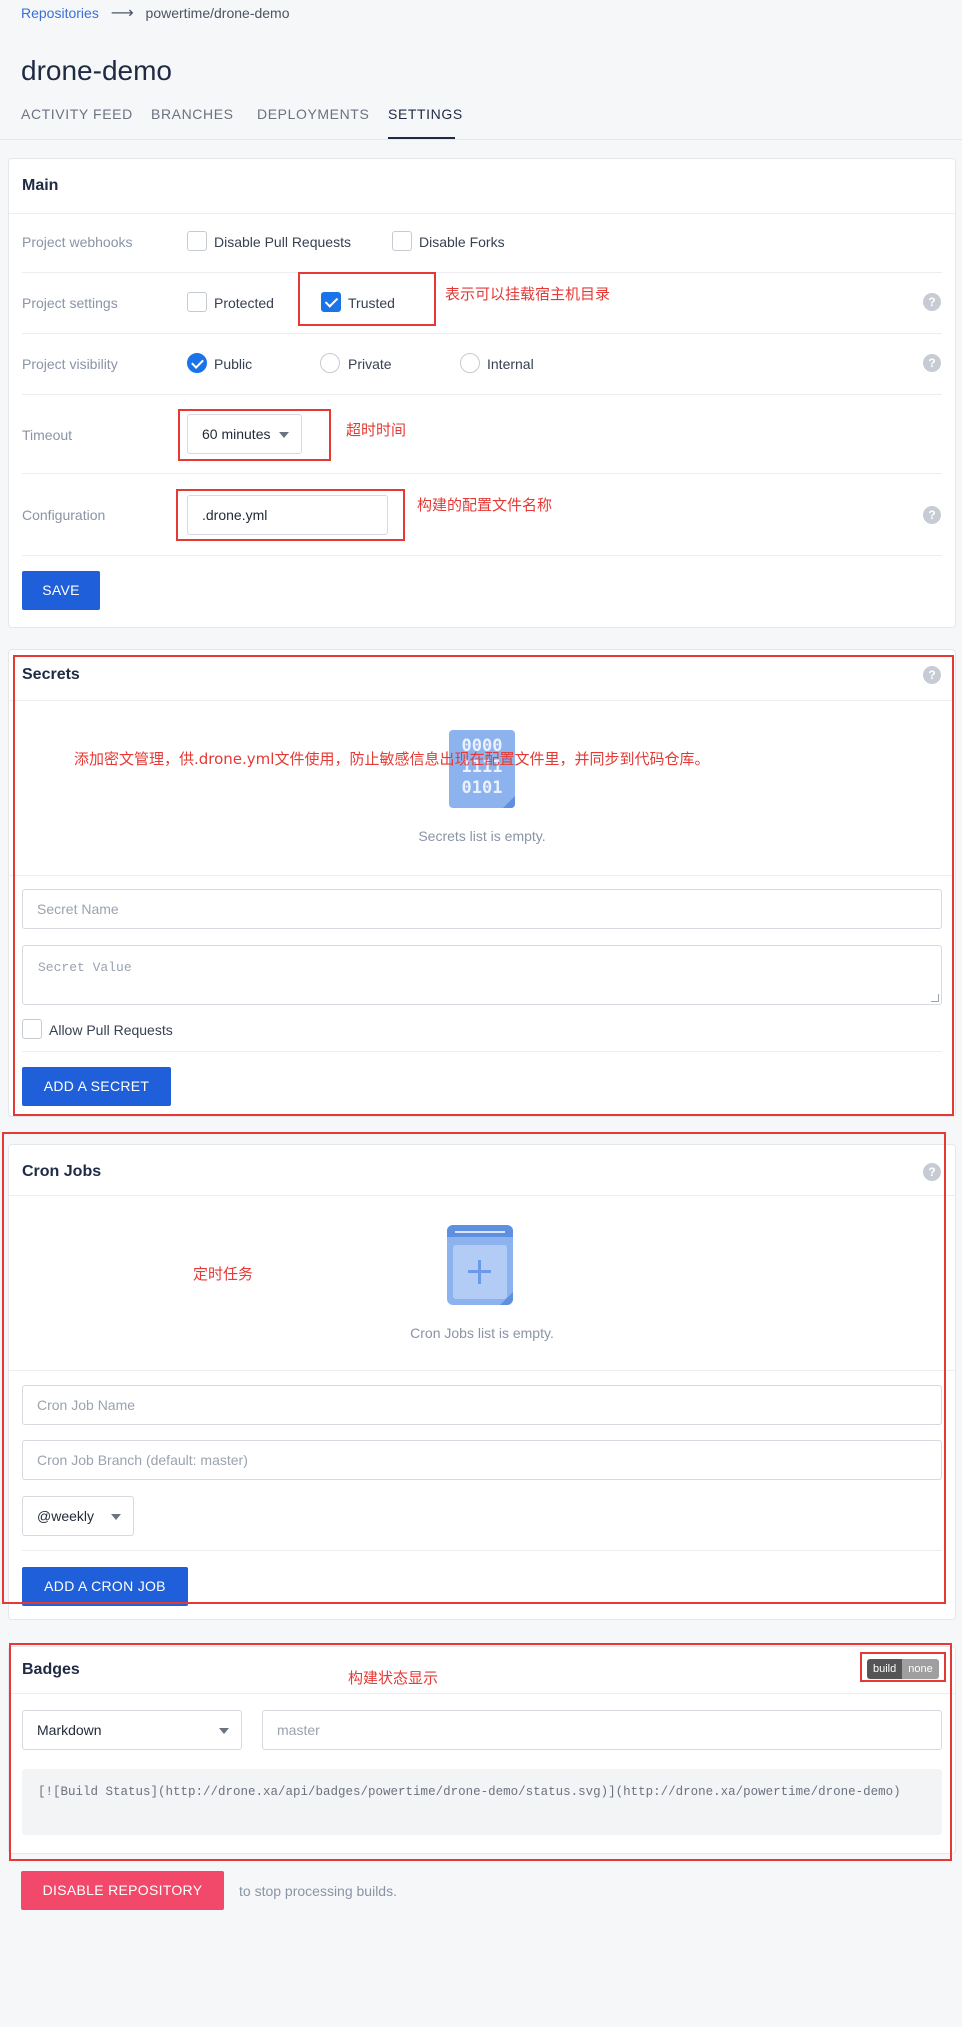  I want to click on tab-branches: BRANCHES, so click(192, 114).